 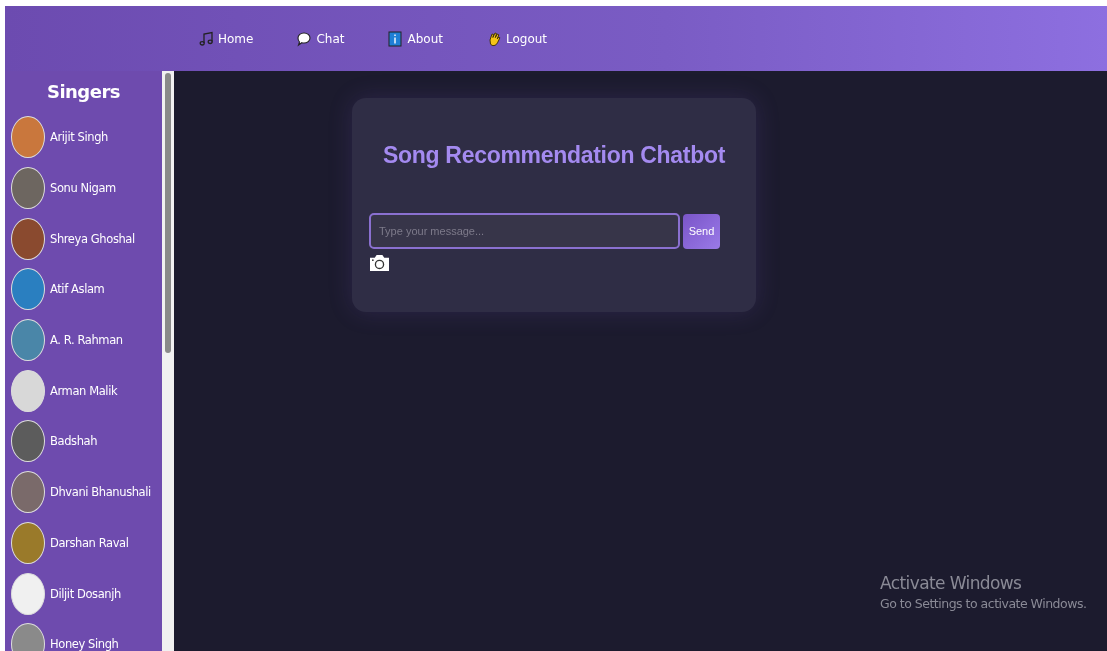 What do you see at coordinates (701, 231) in the screenshot?
I see `send-button: Send` at bounding box center [701, 231].